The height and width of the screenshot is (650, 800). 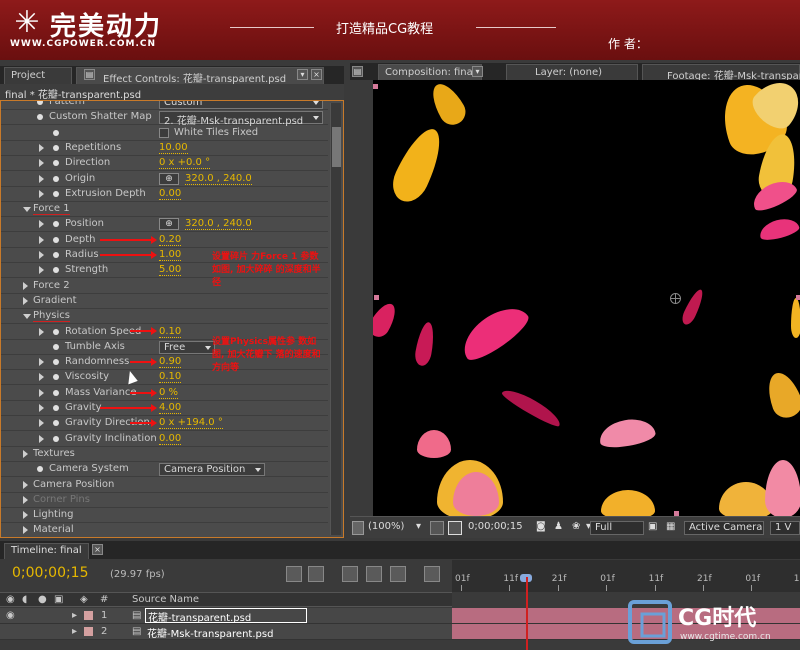 I want to click on layer-name: 花瓣-Msk-transparent.psd, so click(x=210, y=632).